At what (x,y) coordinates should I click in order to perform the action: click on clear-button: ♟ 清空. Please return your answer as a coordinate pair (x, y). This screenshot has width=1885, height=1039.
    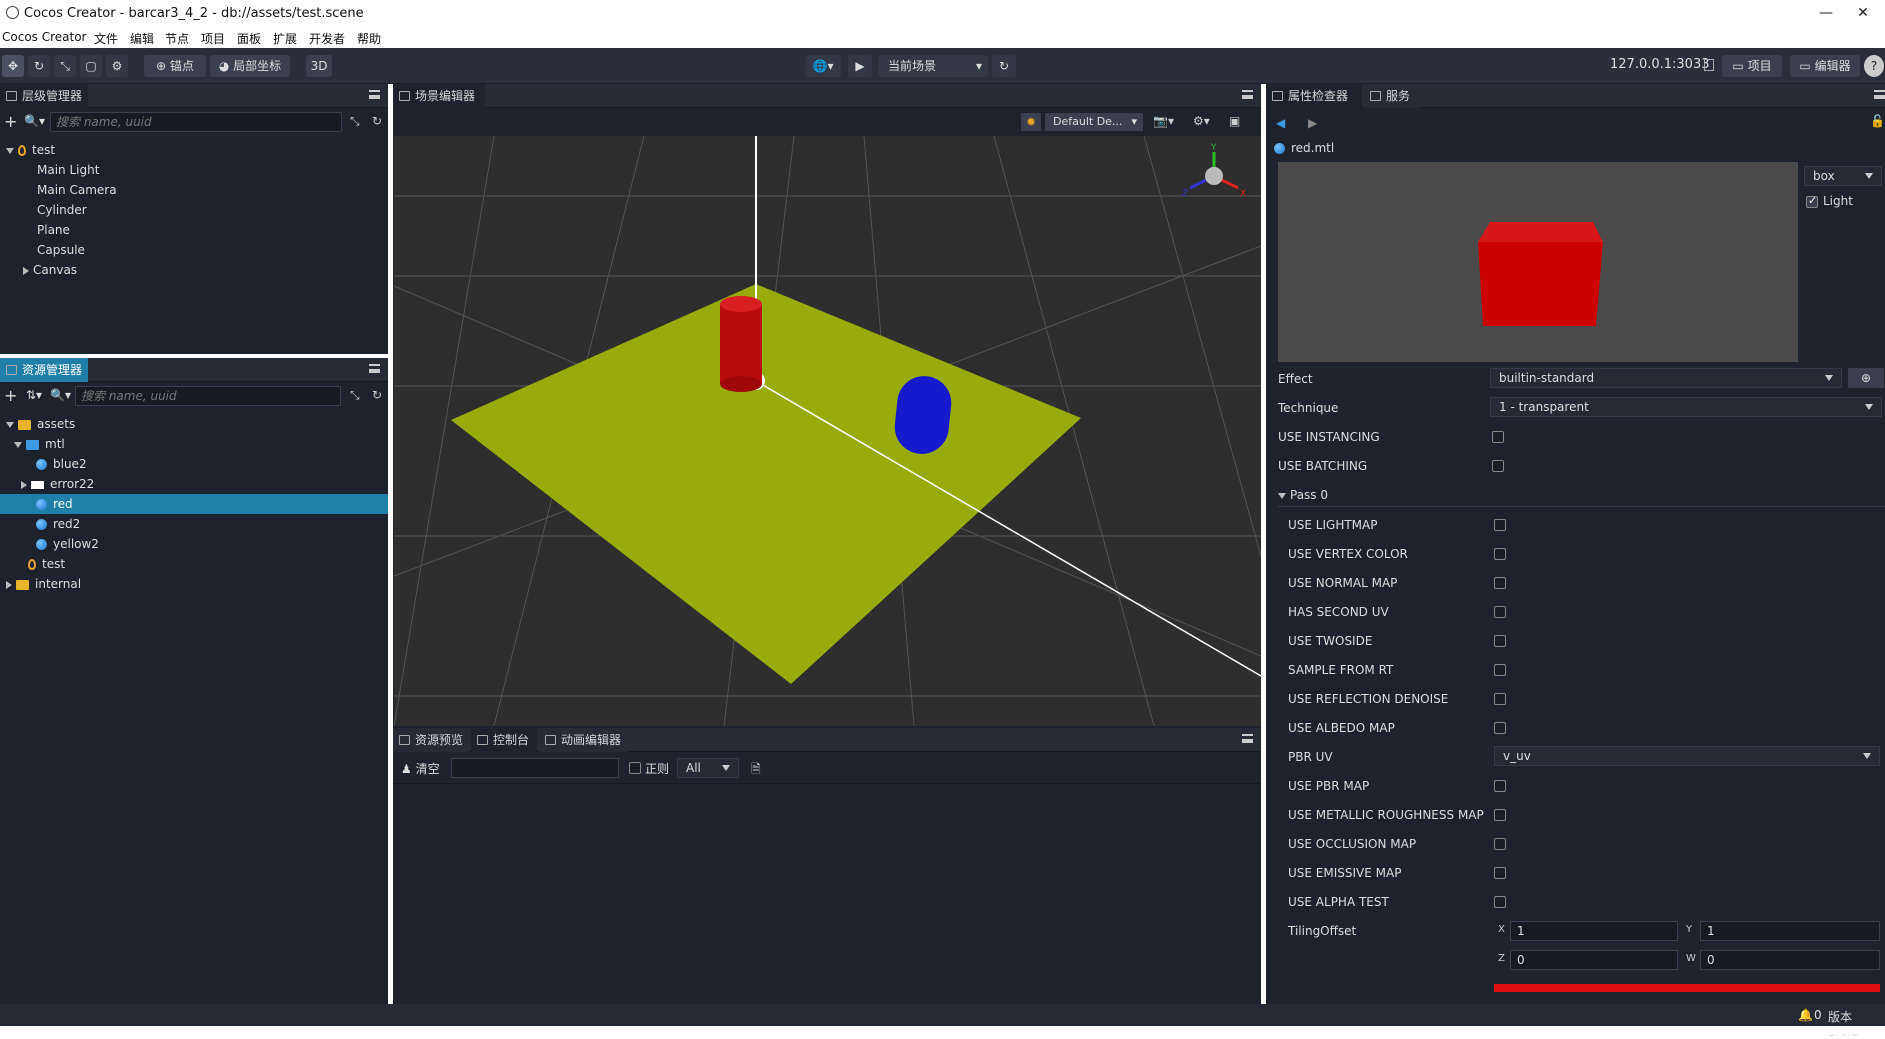
    Looking at the image, I should click on (420, 768).